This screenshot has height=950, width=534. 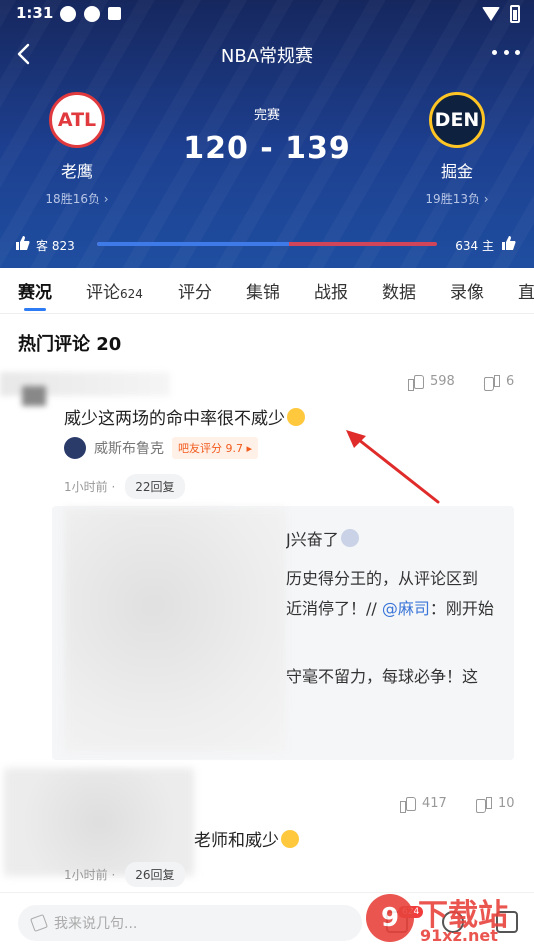 What do you see at coordinates (382, 676) in the screenshot?
I see `reply-line: 守毫不留力，每球必争！这` at bounding box center [382, 676].